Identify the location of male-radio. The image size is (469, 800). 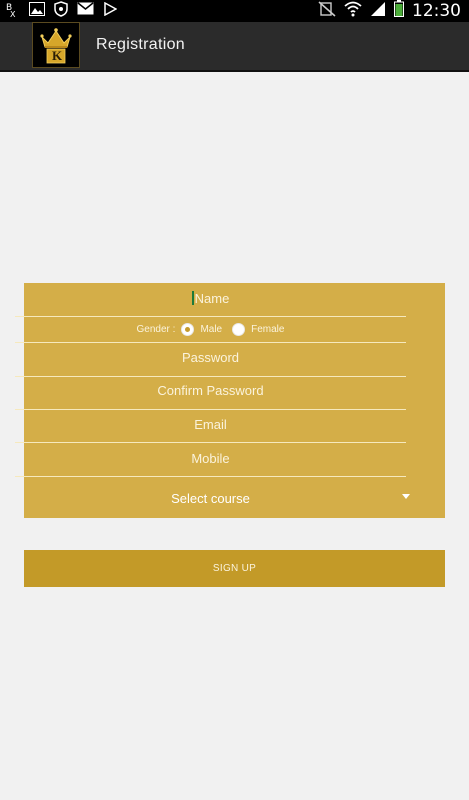
(188, 329).